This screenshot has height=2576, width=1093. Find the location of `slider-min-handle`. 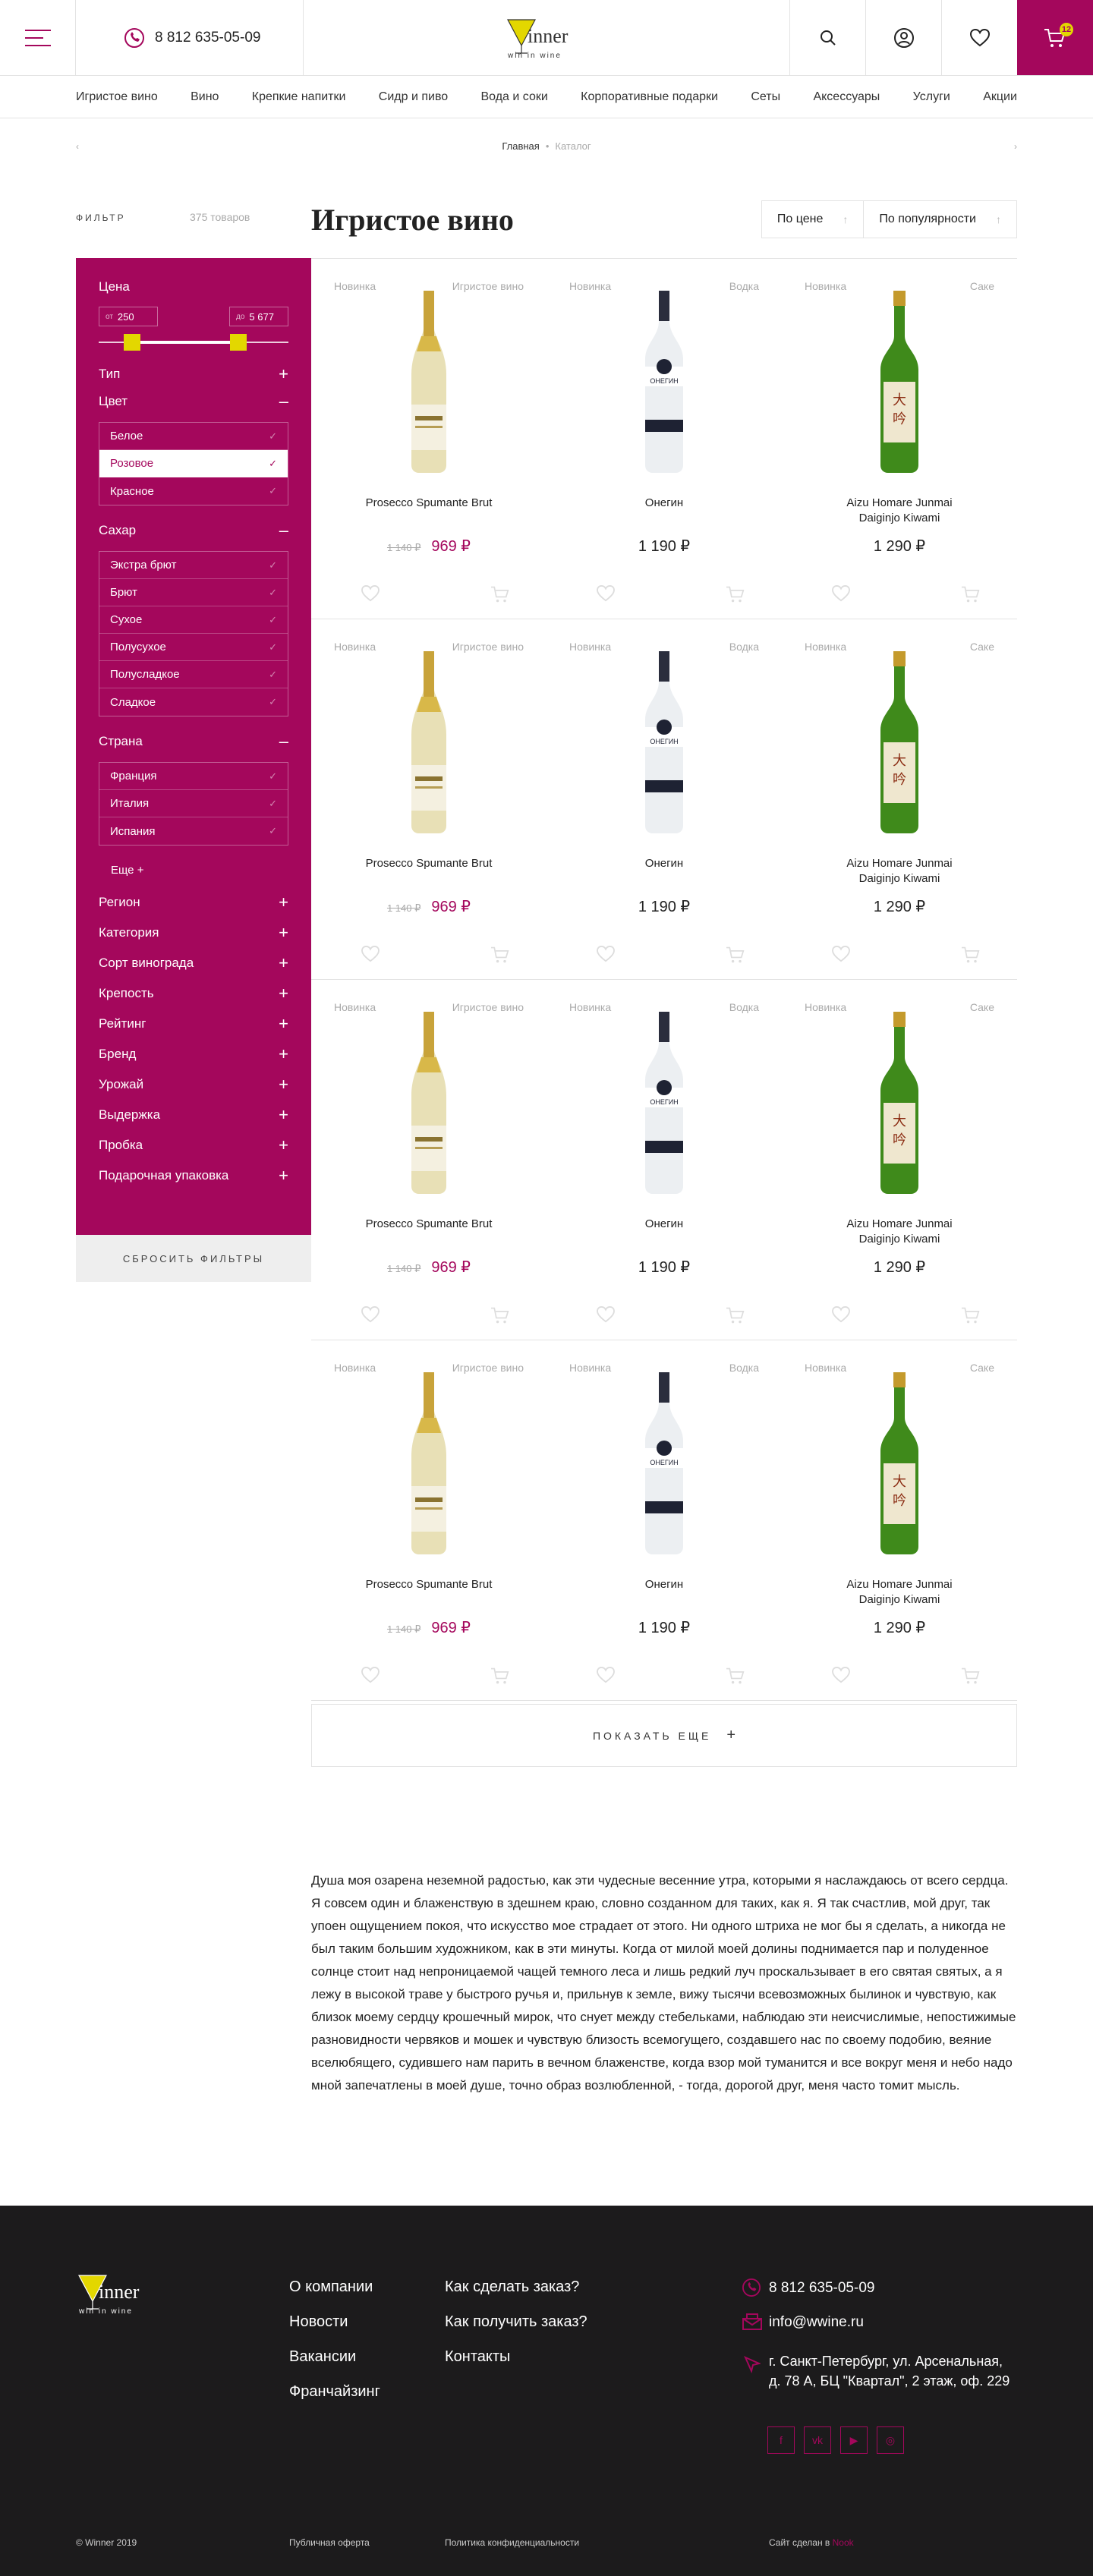

slider-min-handle is located at coordinates (132, 342).